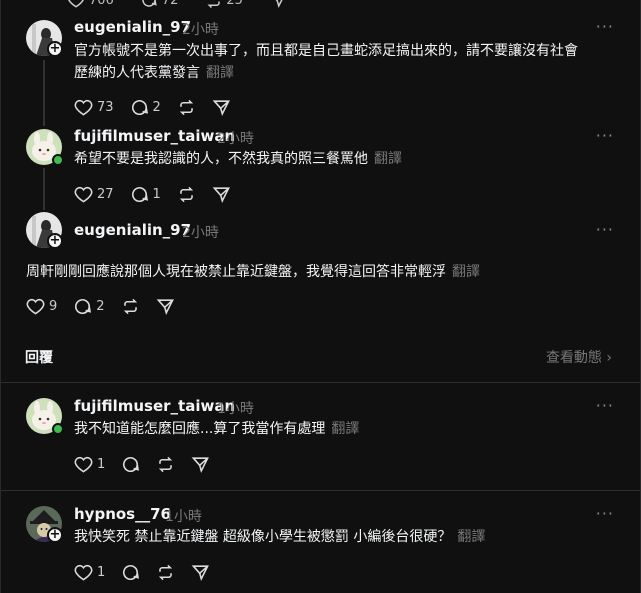 The image size is (641, 593). I want to click on post-text-line: 周軒剛剛回應說那個人現在被禁止靠近鍵盤，我覺得這回答非常輕浮, so click(236, 272).